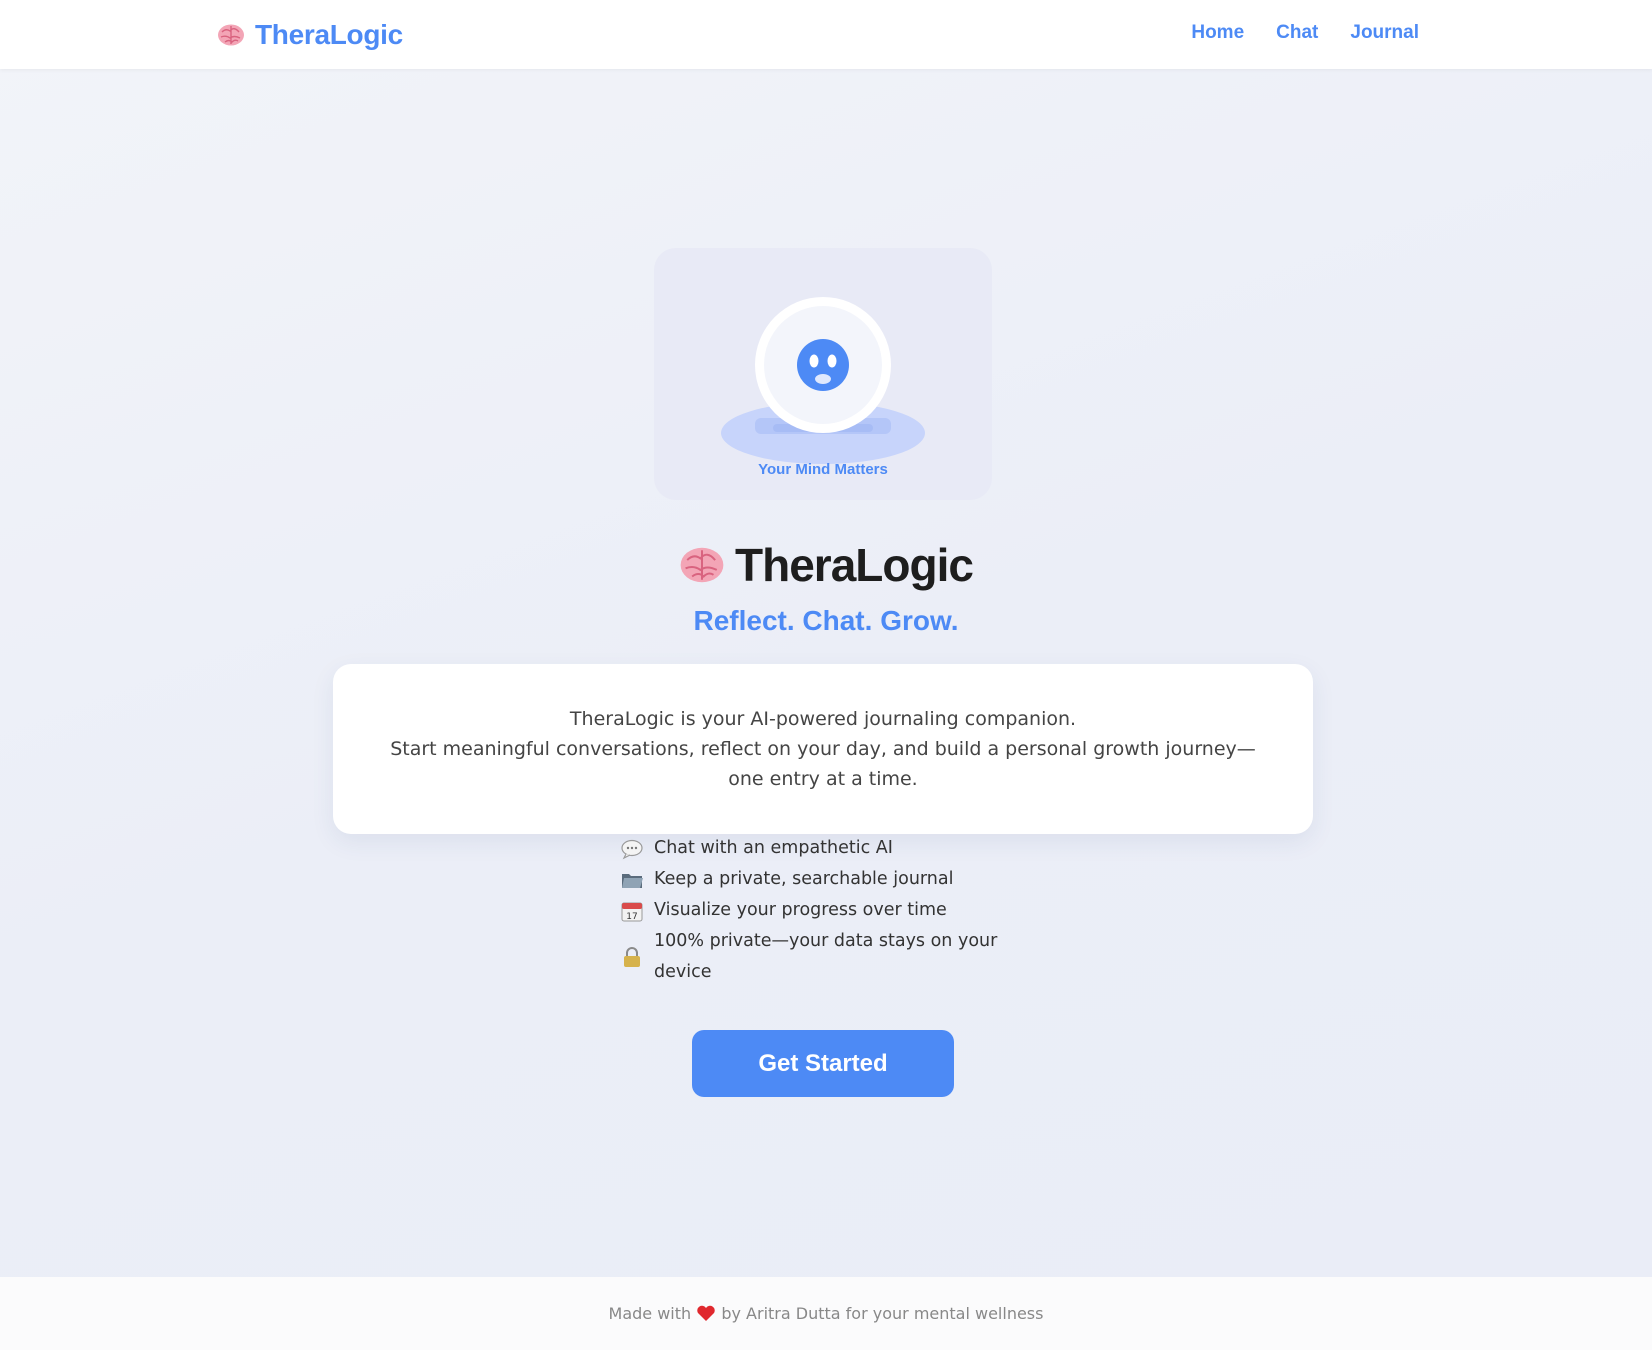  What do you see at coordinates (800, 910) in the screenshot?
I see `feature-text: Visualize your progress over time` at bounding box center [800, 910].